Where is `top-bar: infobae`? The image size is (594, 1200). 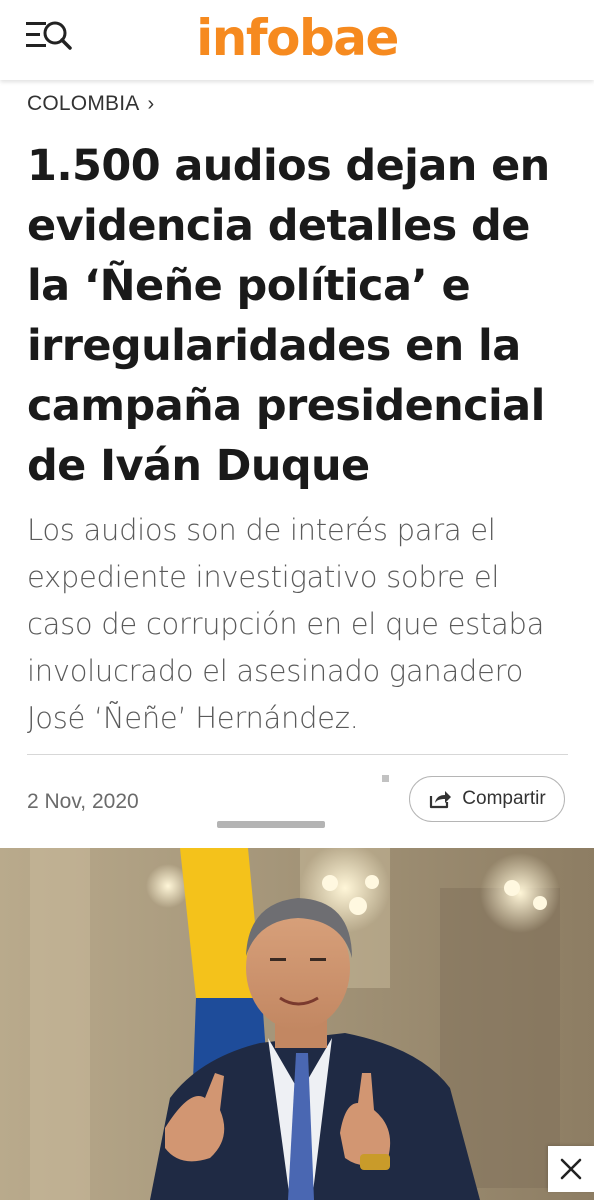
top-bar: infobae is located at coordinates (297, 40).